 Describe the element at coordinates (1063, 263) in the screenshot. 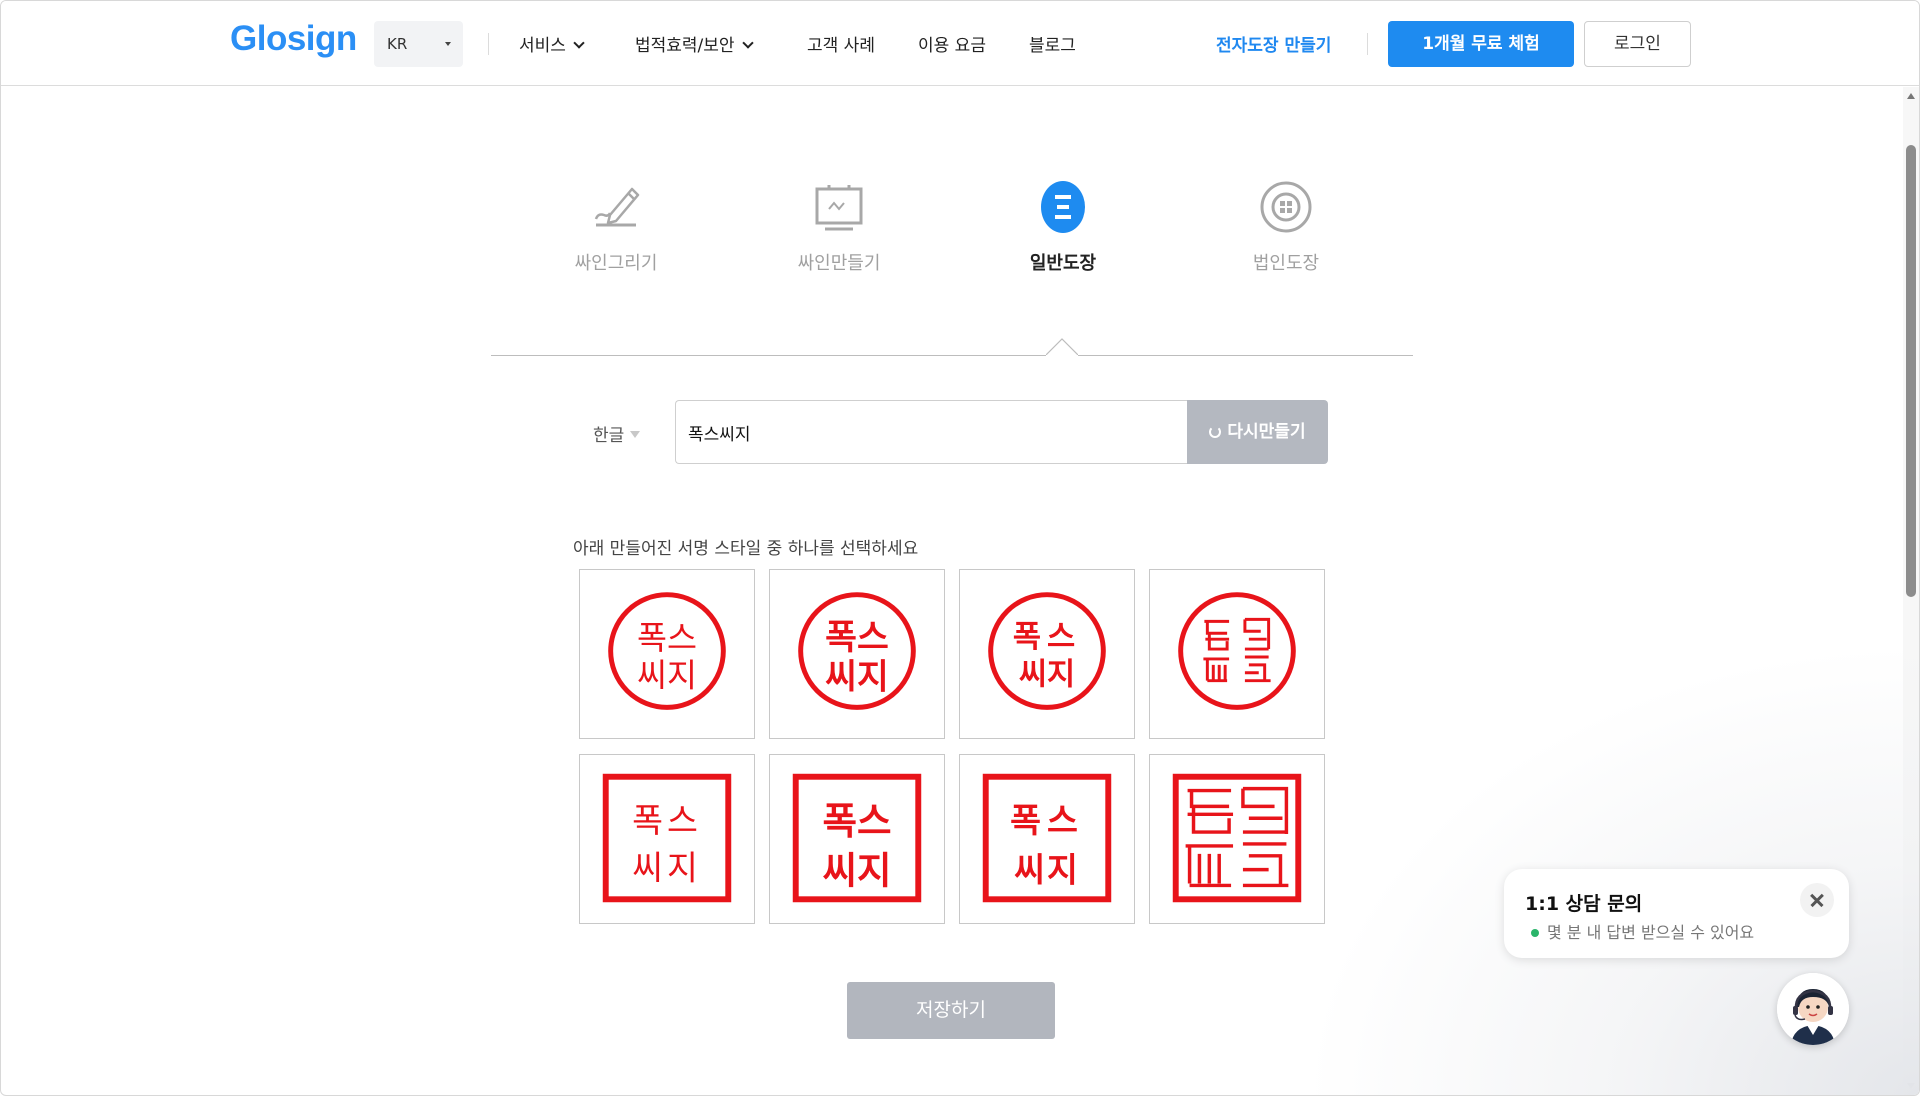

I see `tab-label: 일반도장` at that location.